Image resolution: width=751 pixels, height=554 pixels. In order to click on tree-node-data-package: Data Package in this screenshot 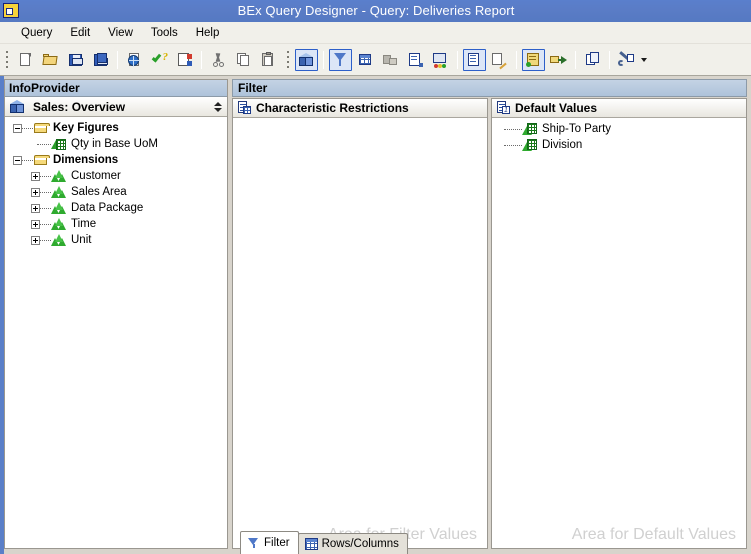, I will do `click(116, 208)`.